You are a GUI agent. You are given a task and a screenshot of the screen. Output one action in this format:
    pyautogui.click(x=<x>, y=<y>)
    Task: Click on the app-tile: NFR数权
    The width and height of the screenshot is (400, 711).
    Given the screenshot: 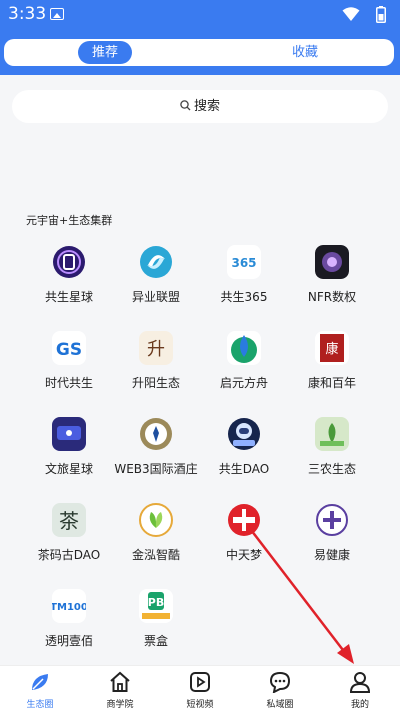 What is the action you would take?
    pyautogui.click(x=332, y=275)
    